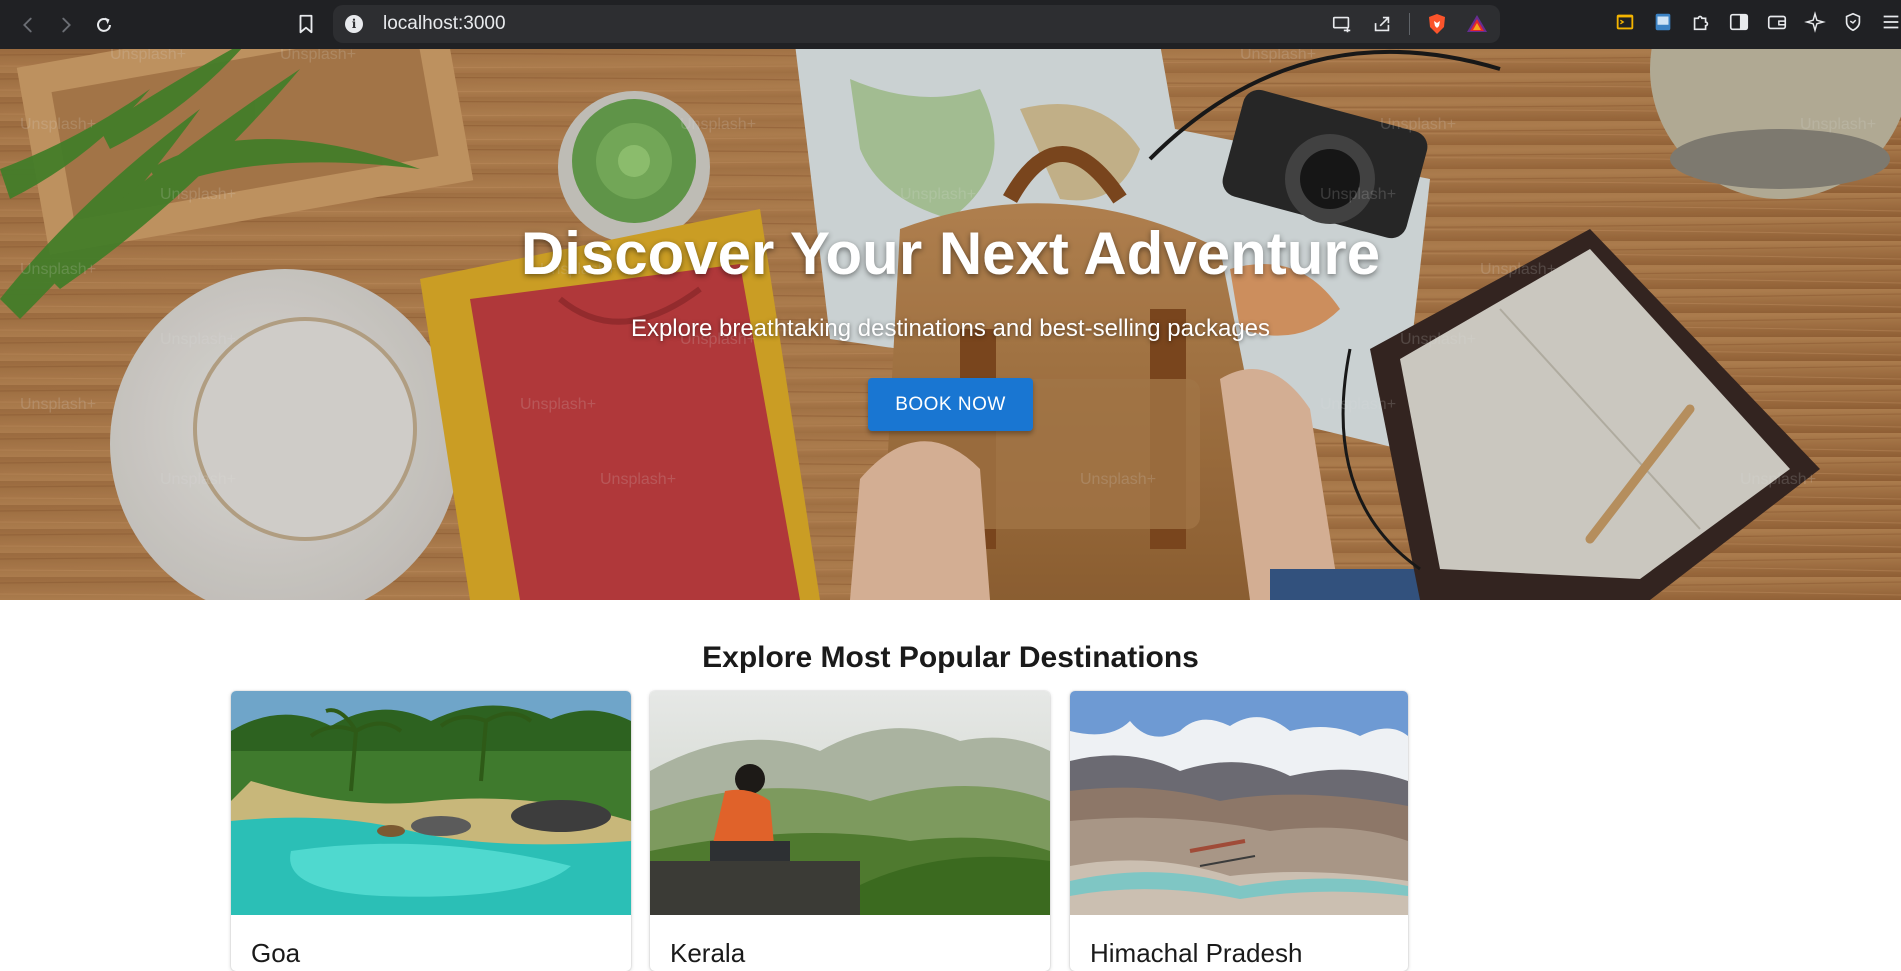 The height and width of the screenshot is (971, 1901). Describe the element at coordinates (104, 25) in the screenshot. I see `reload-icon` at that location.